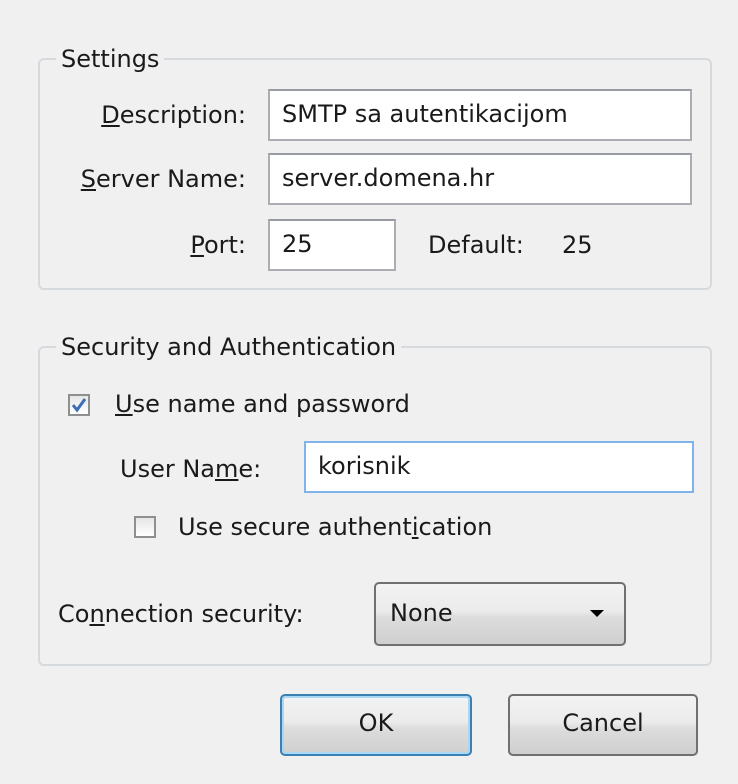 The height and width of the screenshot is (784, 738). Describe the element at coordinates (110, 59) in the screenshot. I see `settings-legend: Settings` at that location.